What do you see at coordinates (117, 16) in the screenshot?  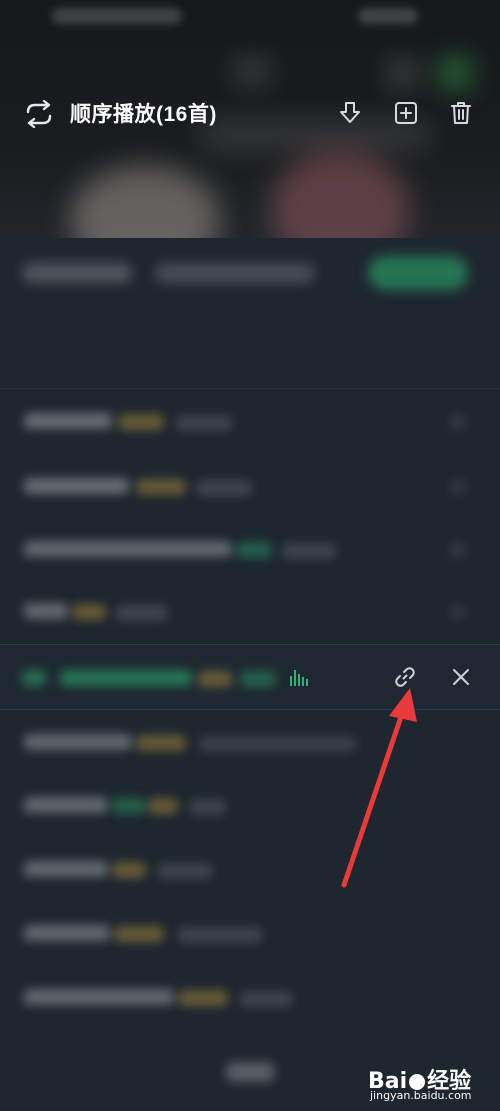 I see `status-bar-time` at bounding box center [117, 16].